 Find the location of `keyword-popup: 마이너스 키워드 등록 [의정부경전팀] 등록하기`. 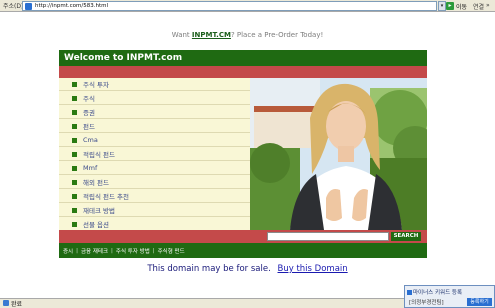

keyword-popup: 마이너스 키워드 등록 [의정부경전팀] 등록하기 is located at coordinates (449, 296).